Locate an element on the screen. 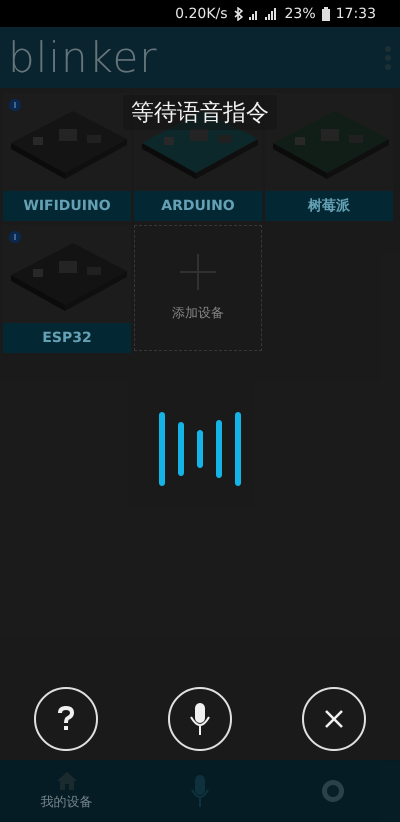  network-speed: 0.20K/s is located at coordinates (201, 14).